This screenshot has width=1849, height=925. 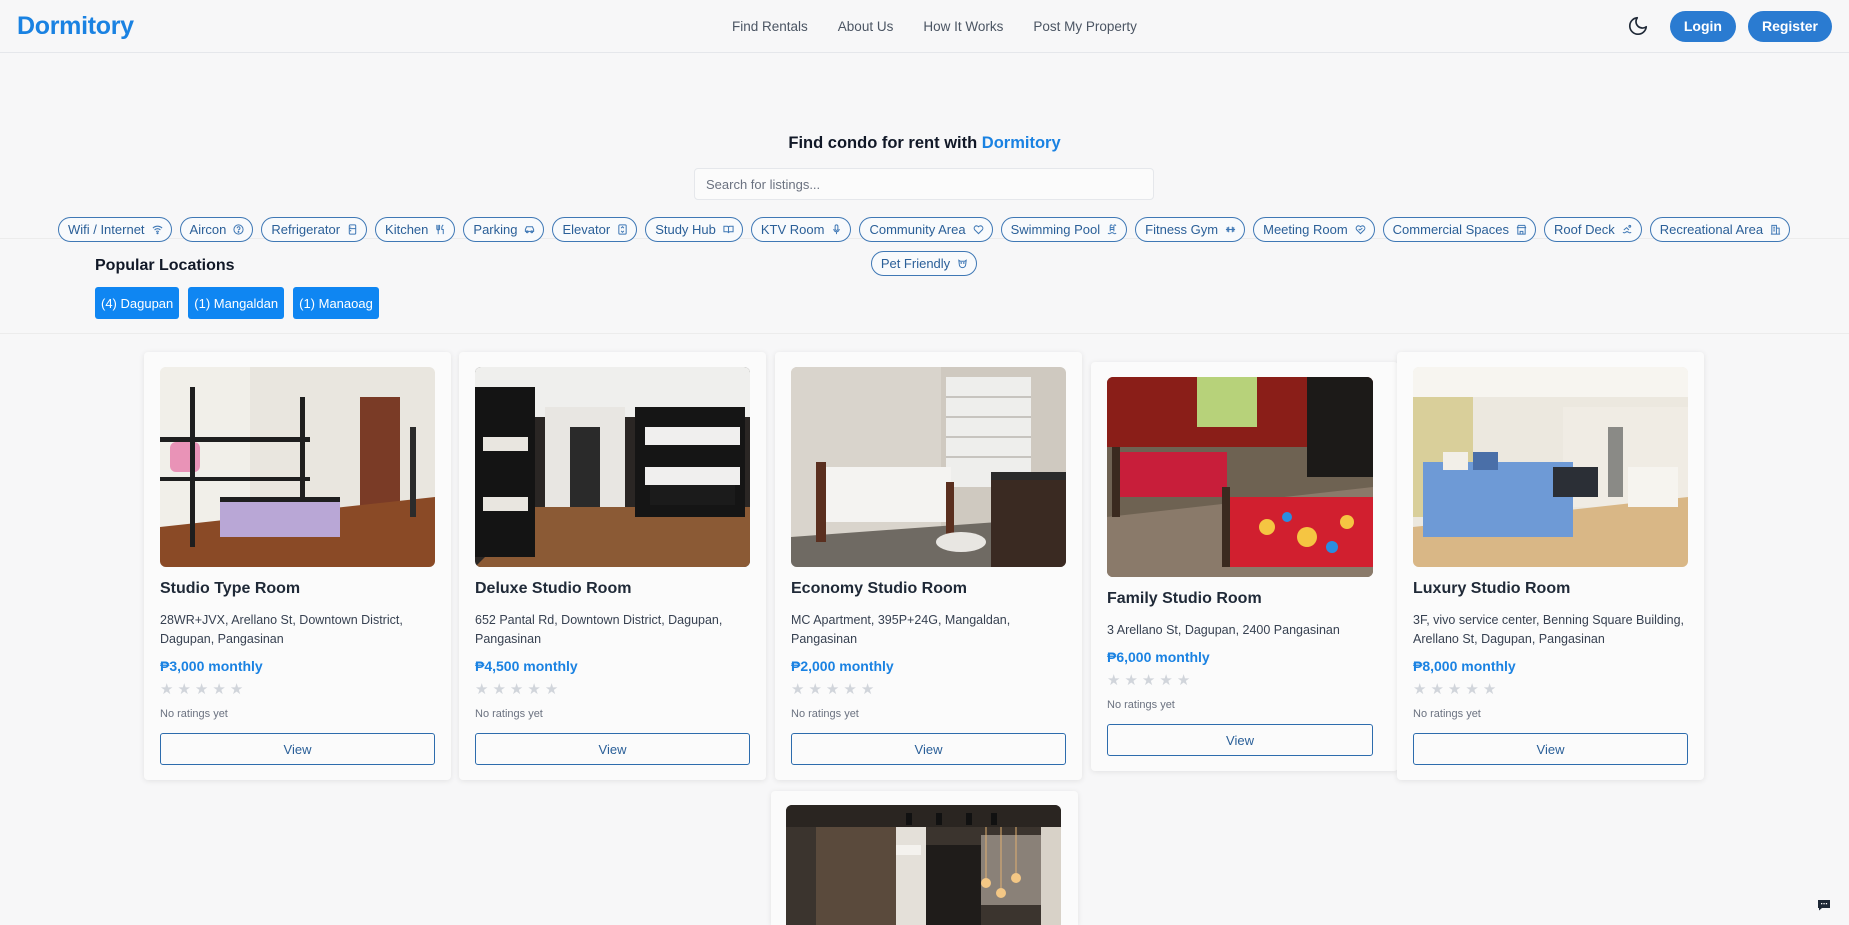 I want to click on search-heading: Find condo for rent with Dormitory, so click(x=924, y=143).